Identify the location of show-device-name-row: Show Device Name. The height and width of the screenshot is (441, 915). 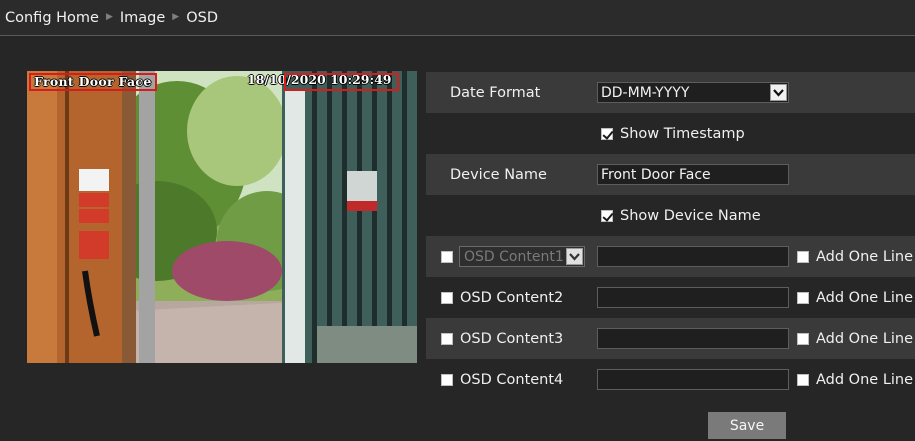
(670, 215).